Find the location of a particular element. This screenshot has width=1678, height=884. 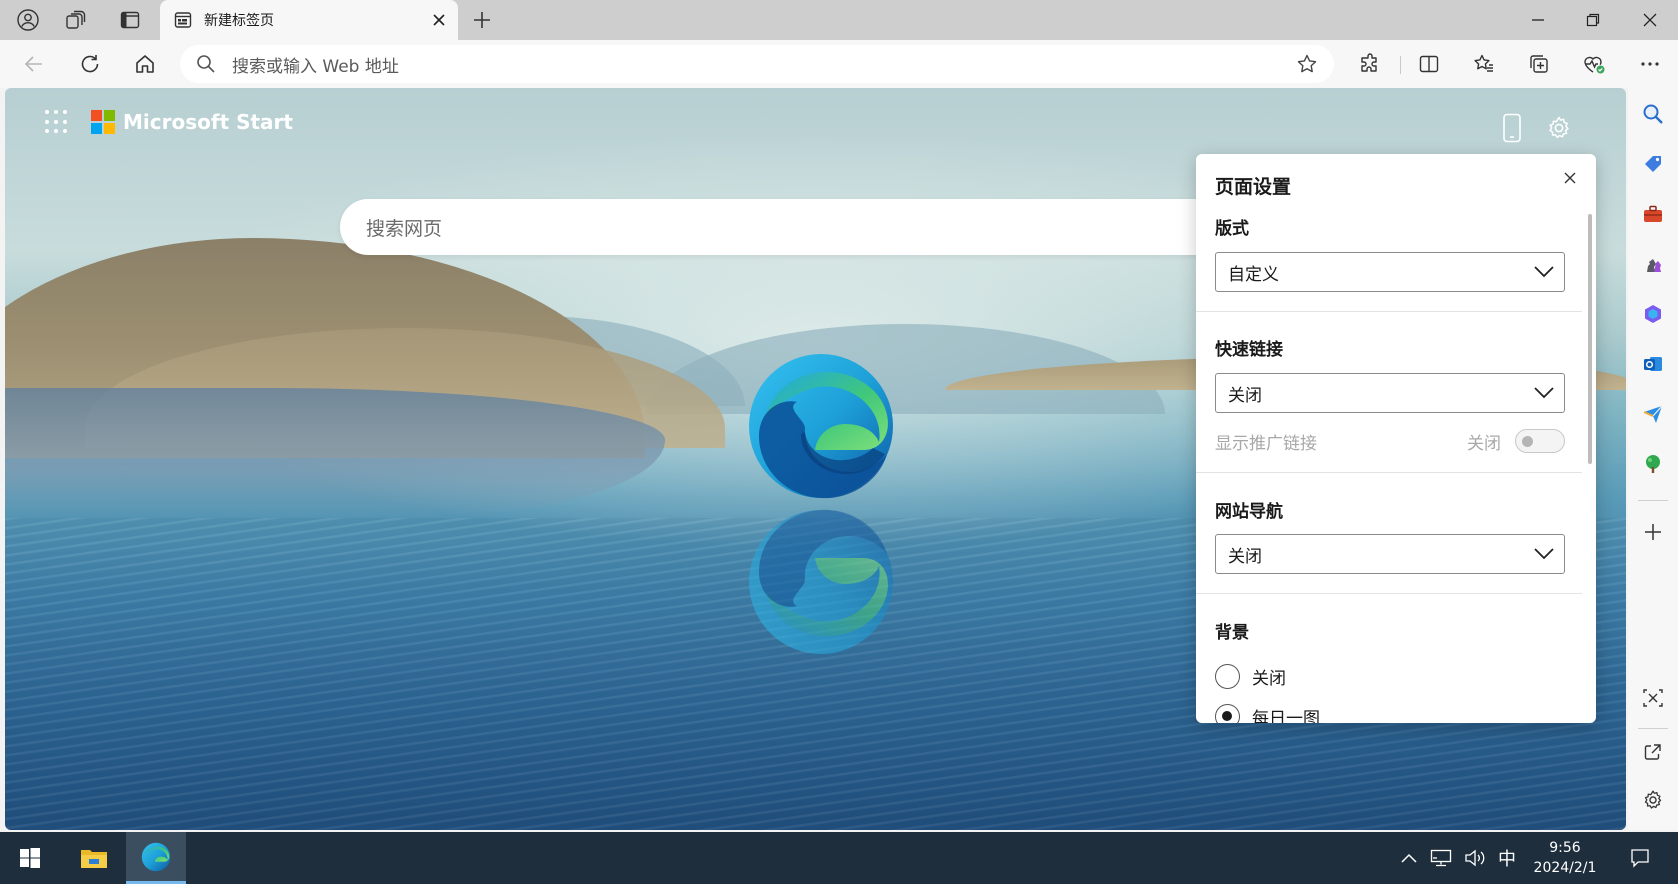

tab-strip: 新建标签页 is located at coordinates (839, 20).